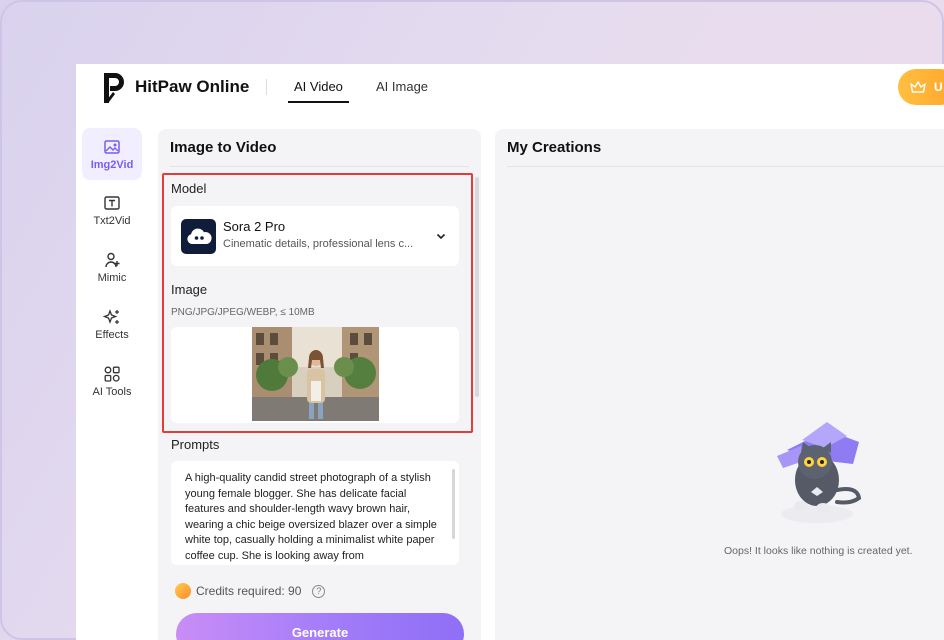 The width and height of the screenshot is (944, 640). Describe the element at coordinates (819, 472) in the screenshot. I see `empty-cat-box-illustration` at that location.